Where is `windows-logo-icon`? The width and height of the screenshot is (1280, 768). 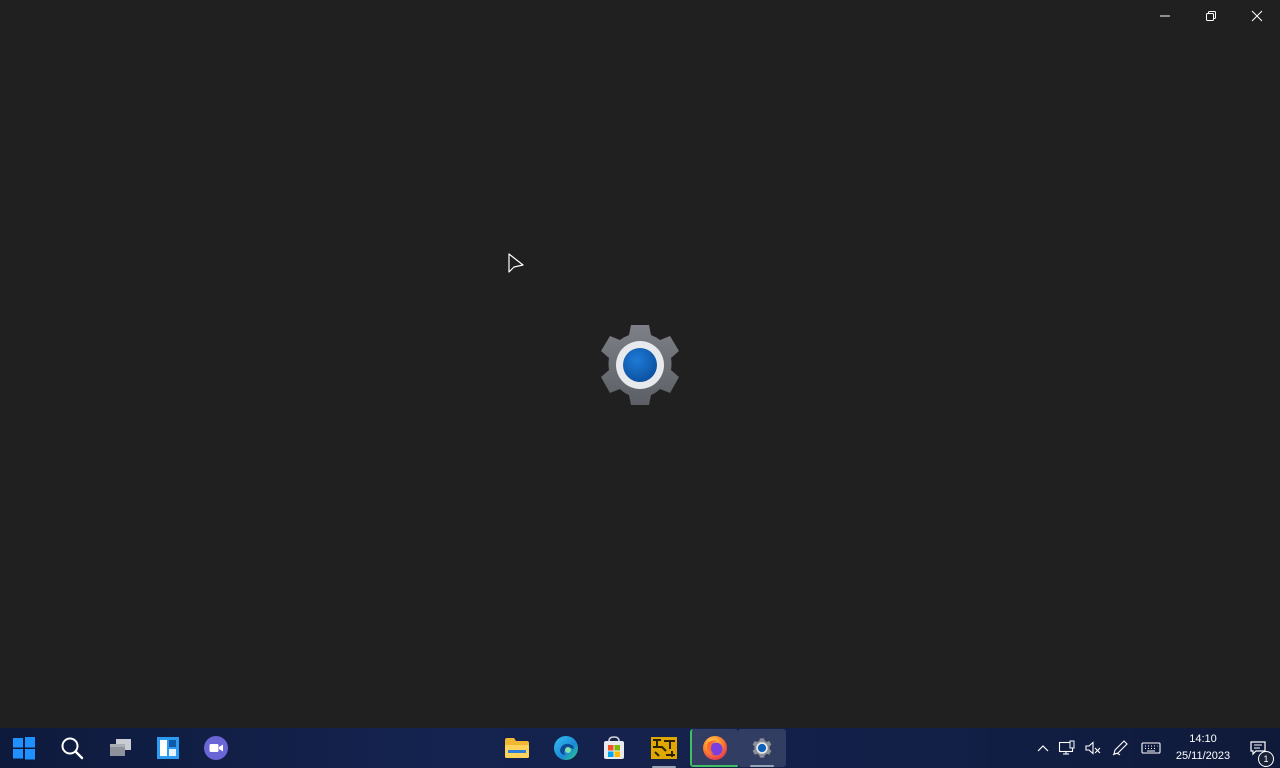
windows-logo-icon is located at coordinates (24, 748).